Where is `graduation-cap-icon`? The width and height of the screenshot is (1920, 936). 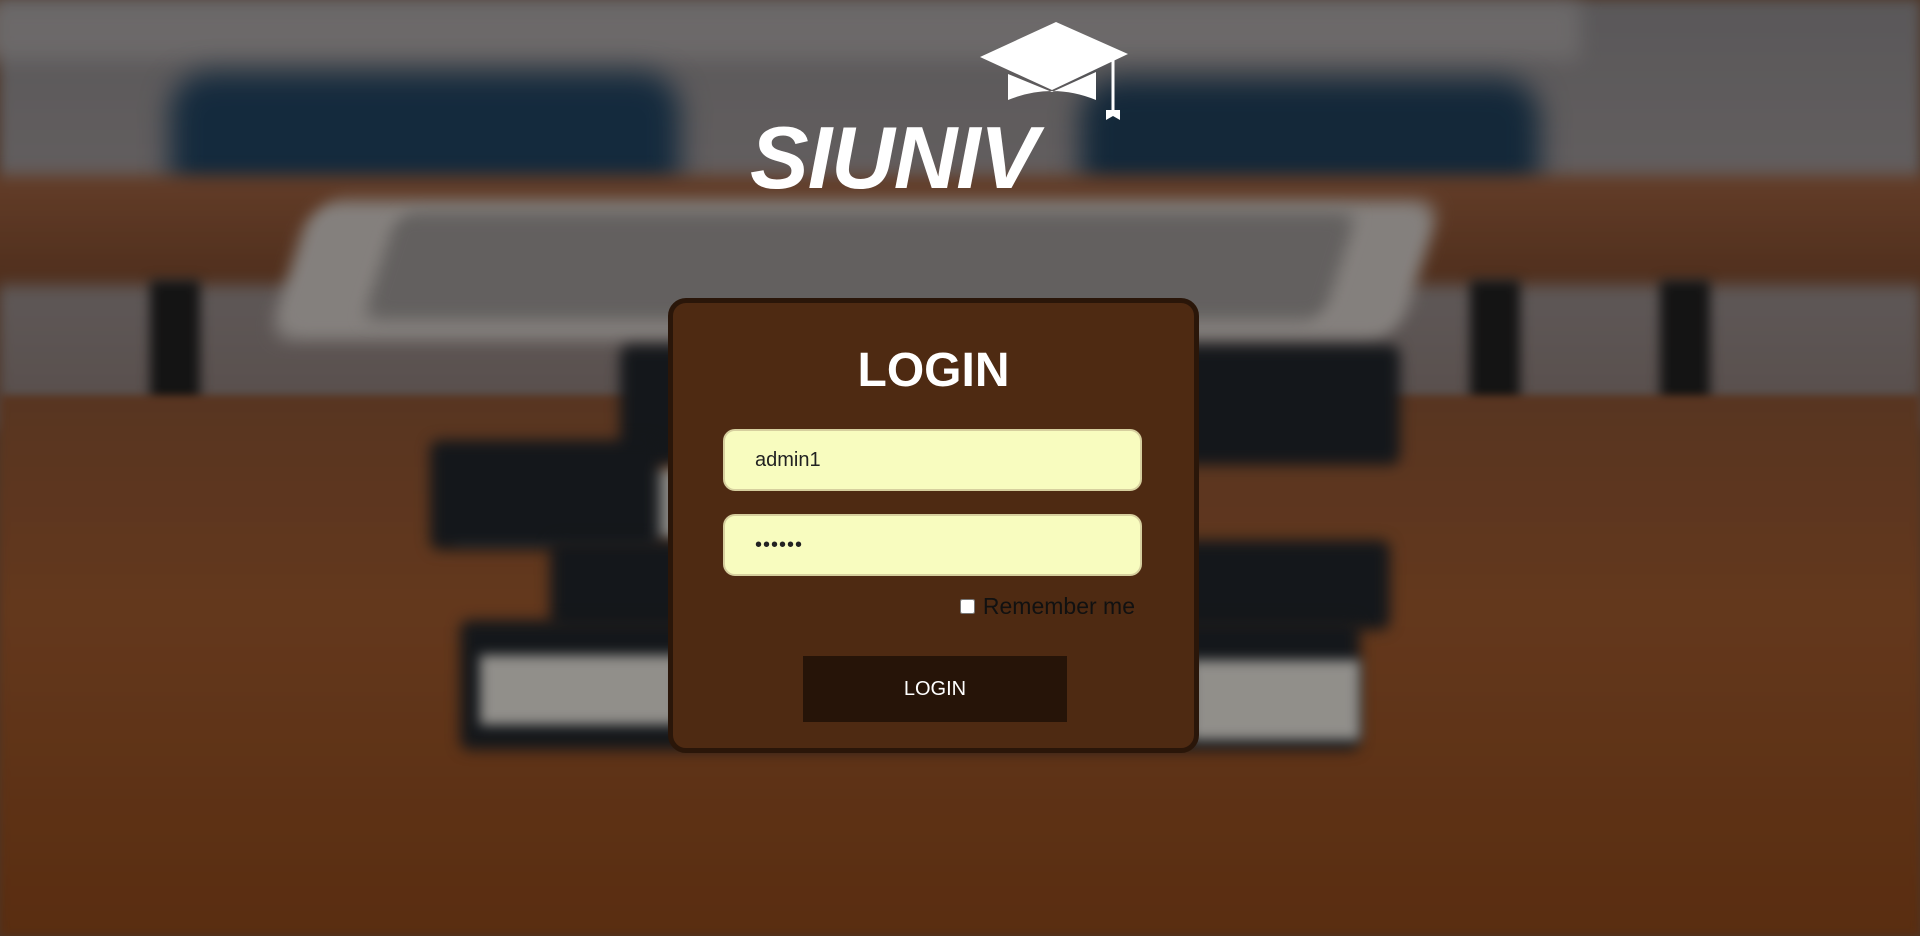
graduation-cap-icon is located at coordinates (1054, 71).